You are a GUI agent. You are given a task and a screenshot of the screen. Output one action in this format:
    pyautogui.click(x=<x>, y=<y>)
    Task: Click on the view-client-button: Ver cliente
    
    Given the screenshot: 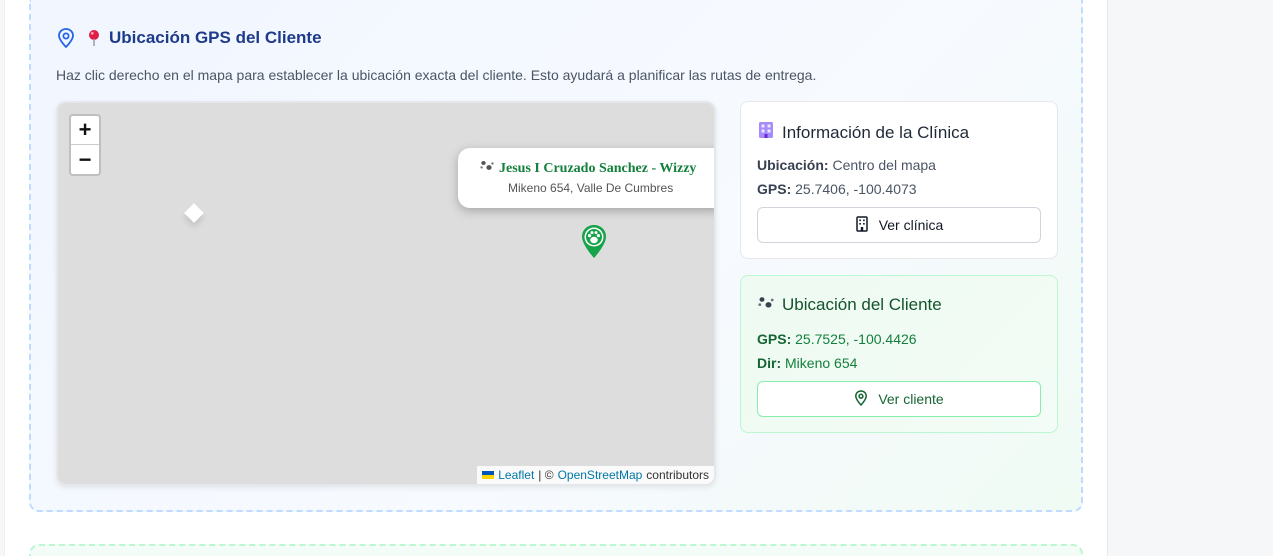 What is the action you would take?
    pyautogui.click(x=899, y=399)
    